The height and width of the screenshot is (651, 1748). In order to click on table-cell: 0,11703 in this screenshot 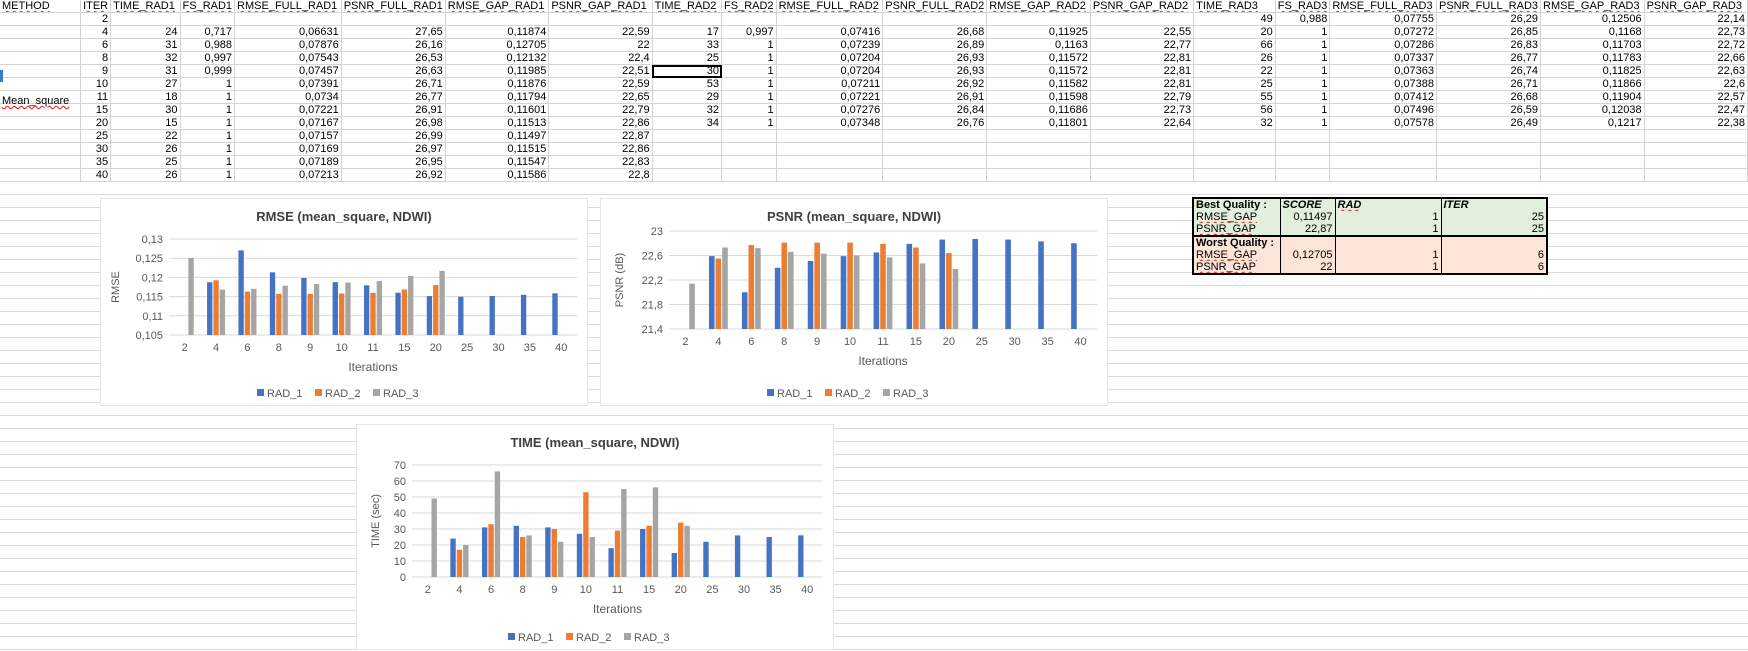, I will do `click(1592, 45)`.